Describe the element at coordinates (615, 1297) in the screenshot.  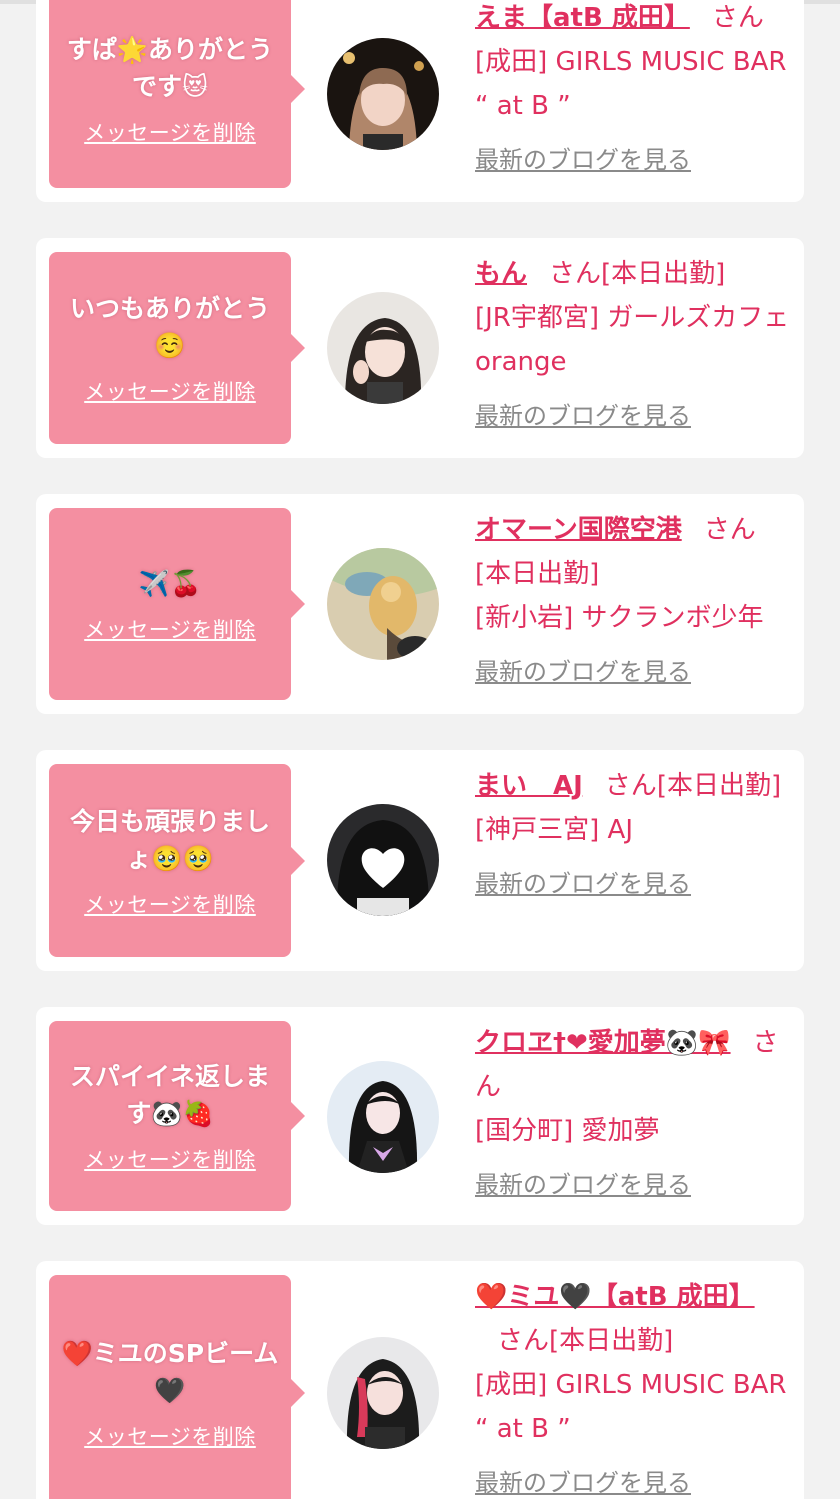
I see `girl-name-link: ❤️ミユ🖤【atB 成田】` at that location.